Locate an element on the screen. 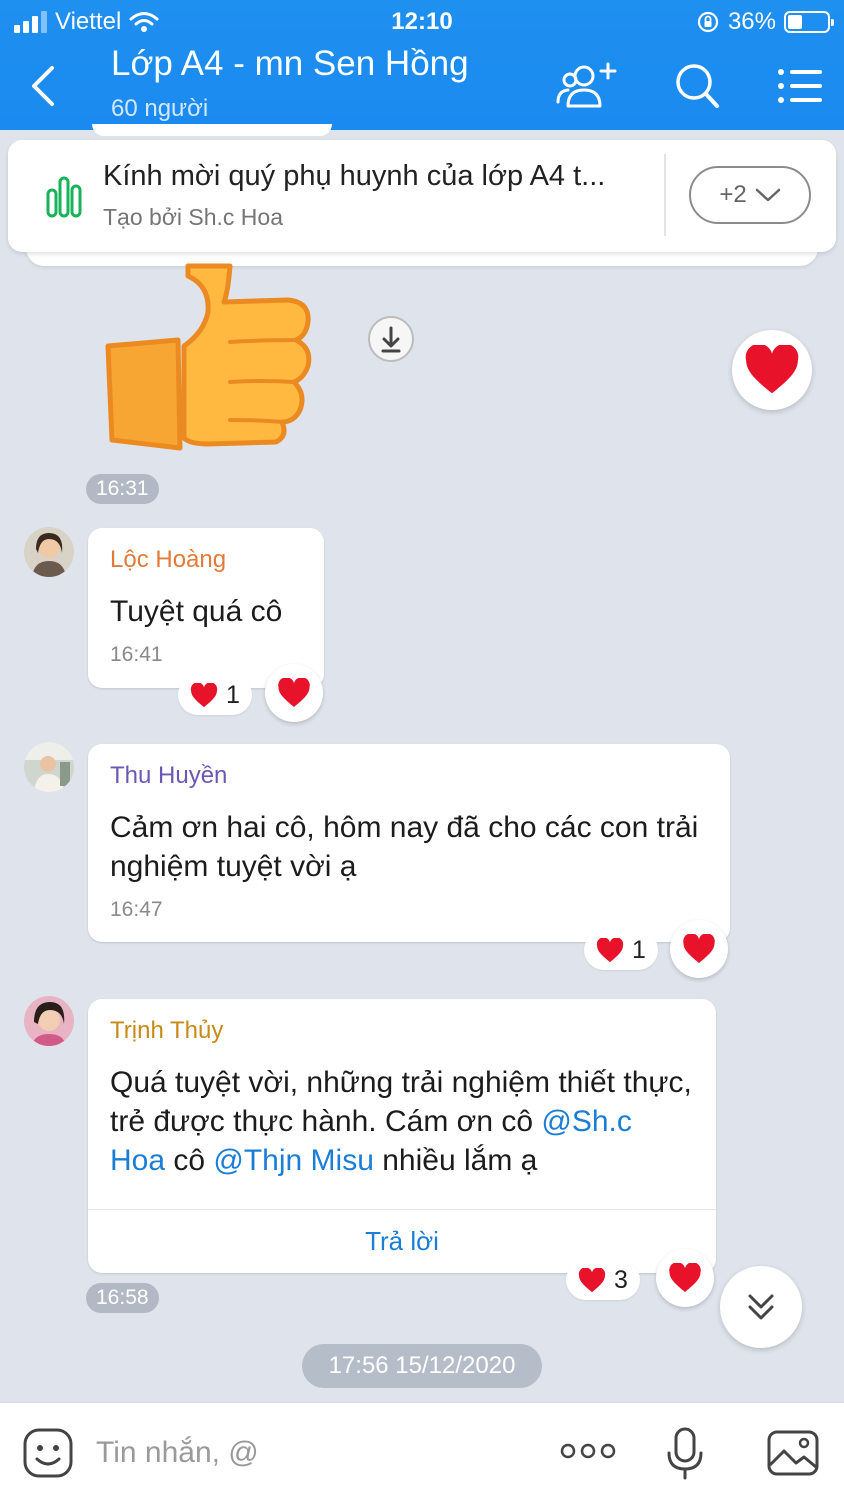 The image size is (844, 1500). thumbs-up-icon is located at coordinates (208, 357).